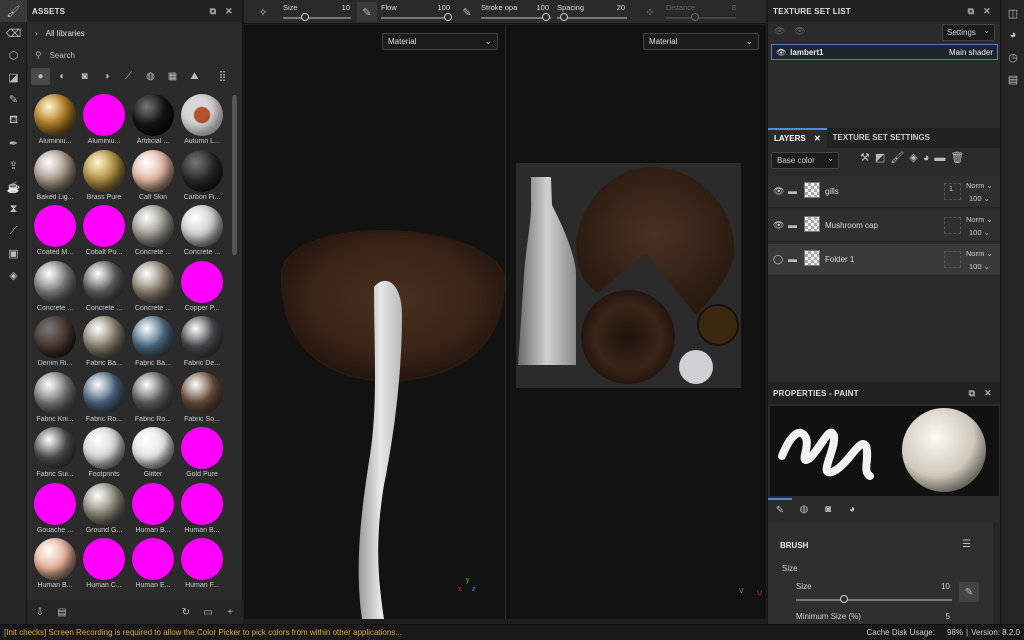 The width and height of the screenshot is (1024, 640). What do you see at coordinates (13, 231) in the screenshot?
I see `link-icon: ⟋` at bounding box center [13, 231].